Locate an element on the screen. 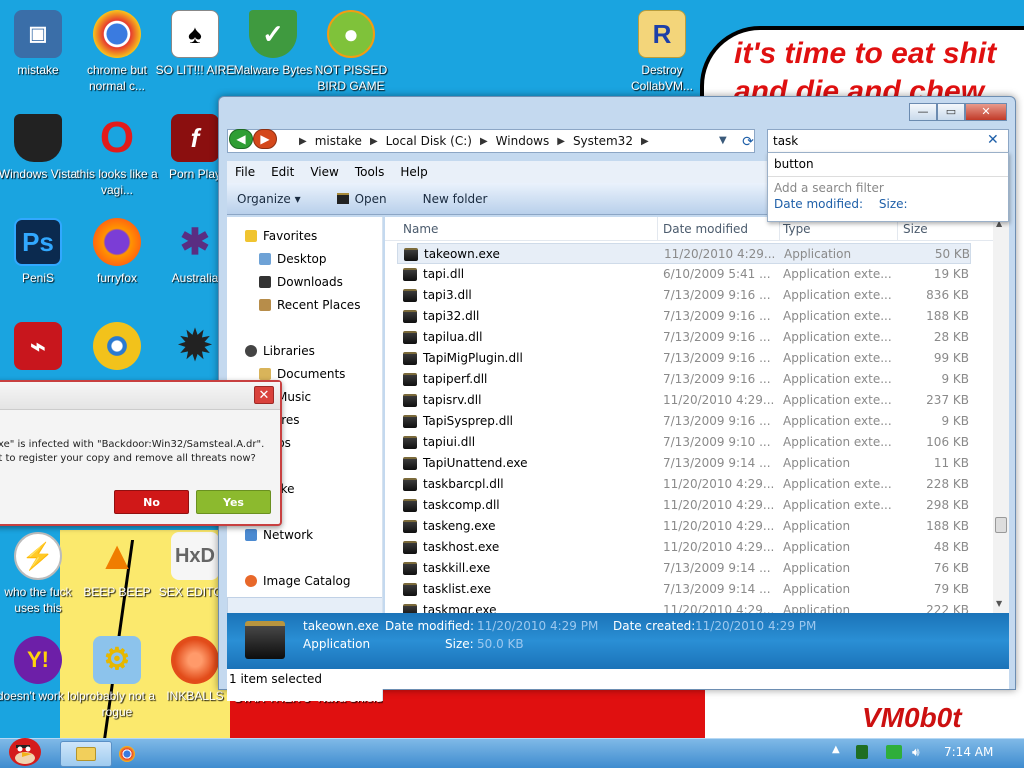  clear-search-icon: ✕ is located at coordinates (993, 140).